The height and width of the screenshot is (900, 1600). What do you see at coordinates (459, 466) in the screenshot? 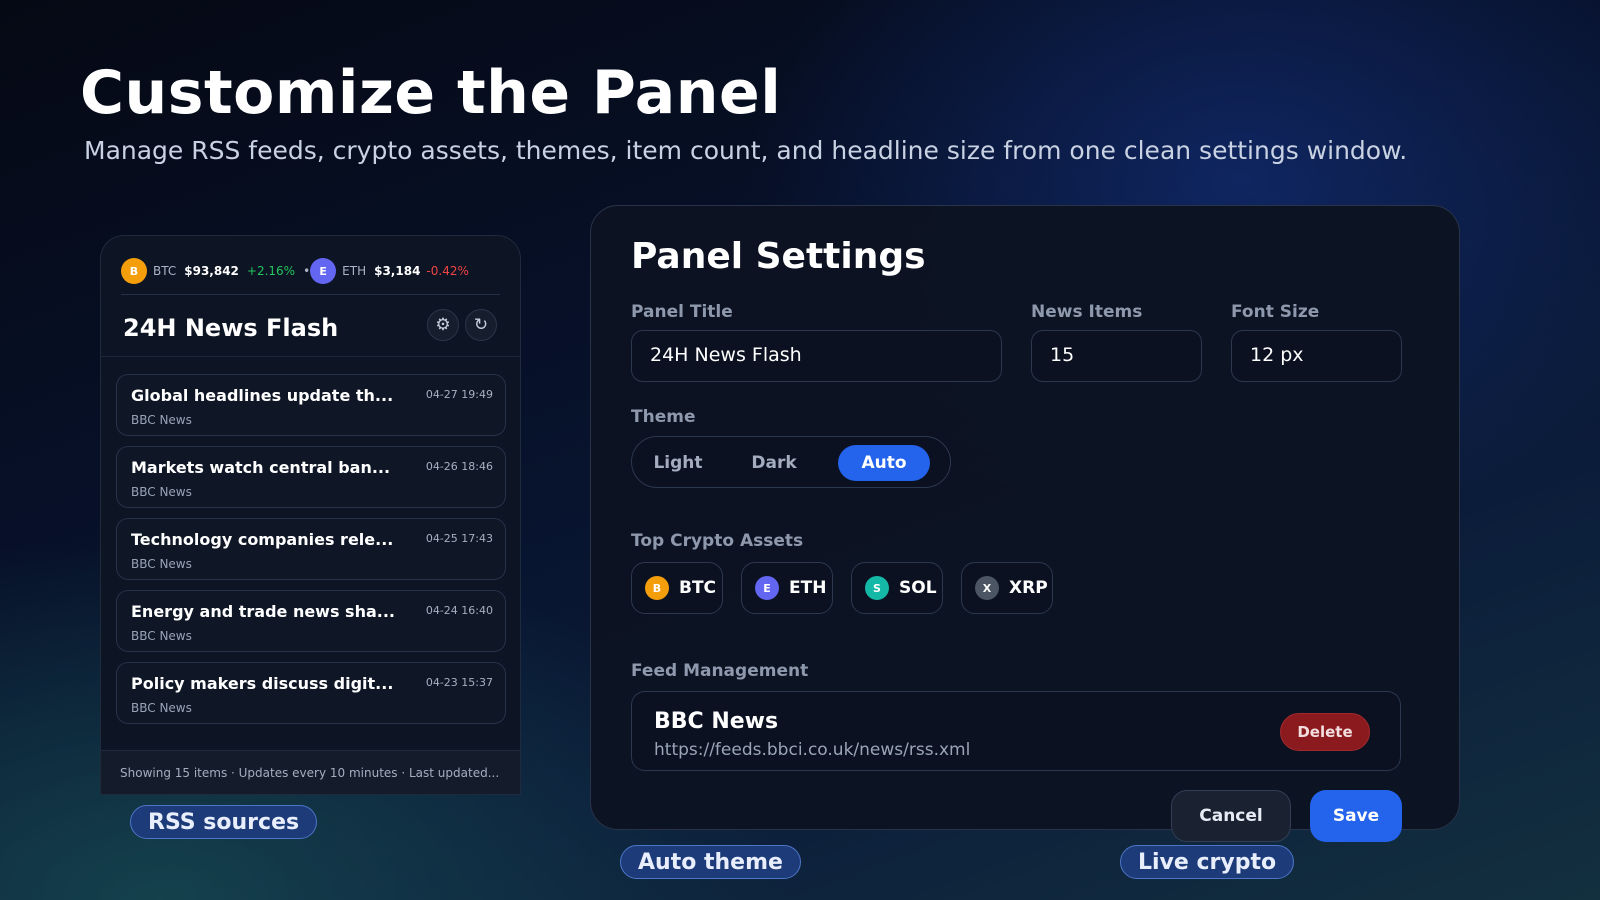
I see `news-time: 04-26 18:46` at bounding box center [459, 466].